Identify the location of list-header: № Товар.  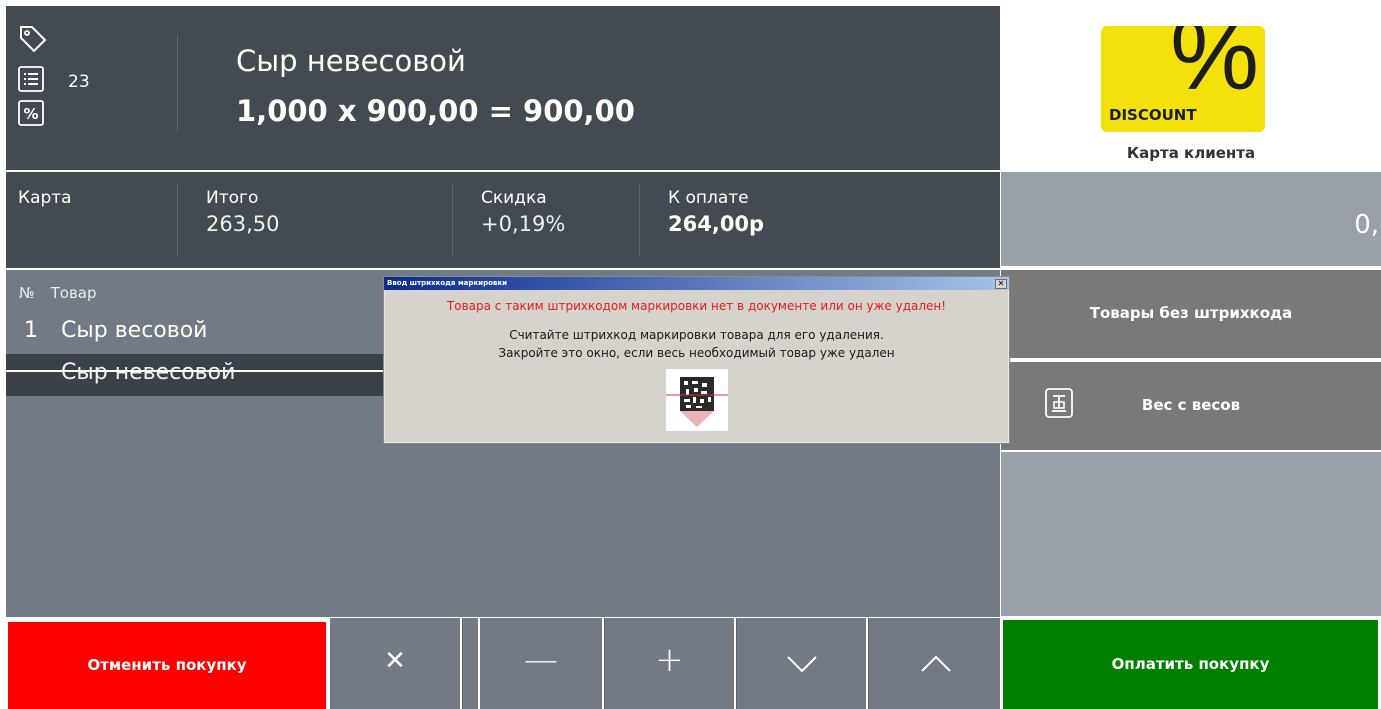
(58, 293).